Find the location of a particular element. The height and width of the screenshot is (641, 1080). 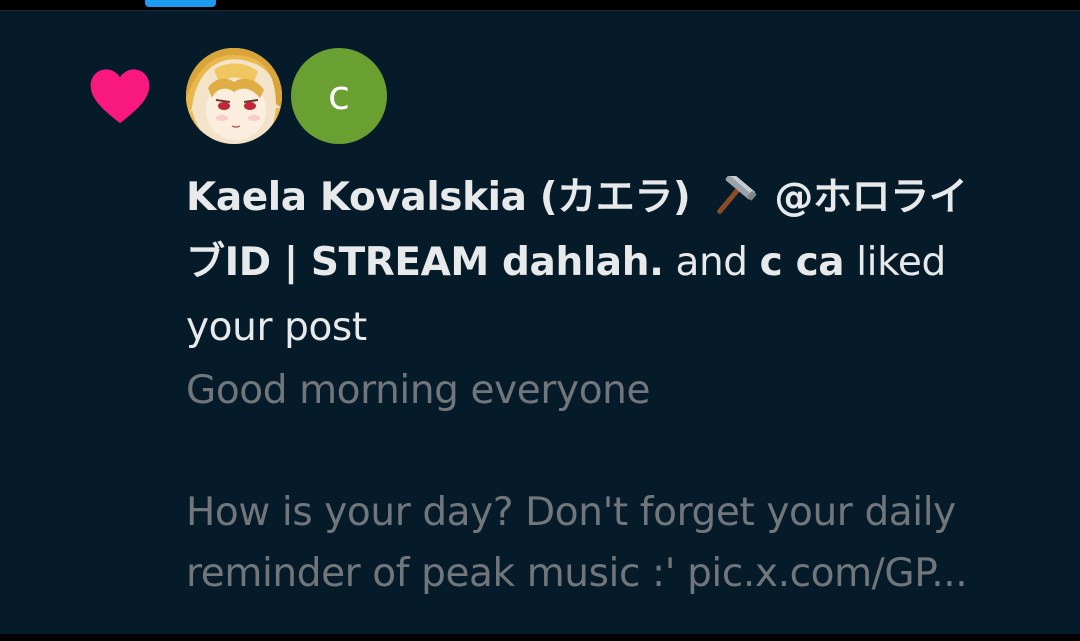

post-preview-gap is located at coordinates (606, 451).